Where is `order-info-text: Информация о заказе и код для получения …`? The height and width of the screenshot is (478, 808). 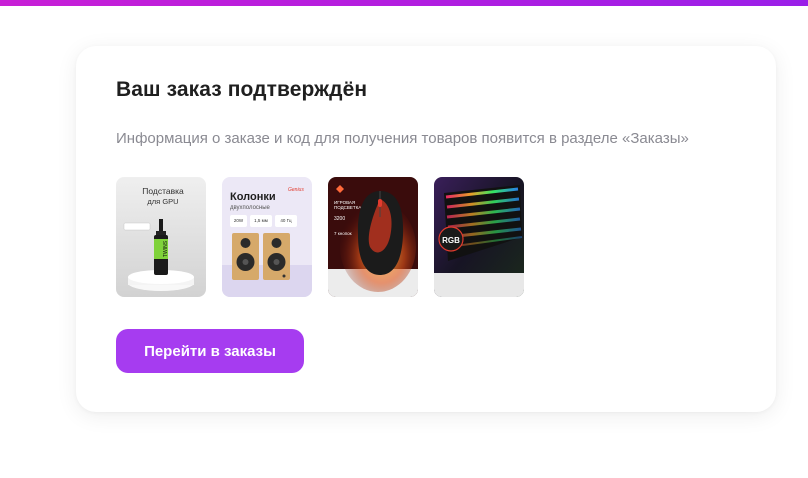 order-info-text: Информация о заказе и код для получения … is located at coordinates (402, 138).